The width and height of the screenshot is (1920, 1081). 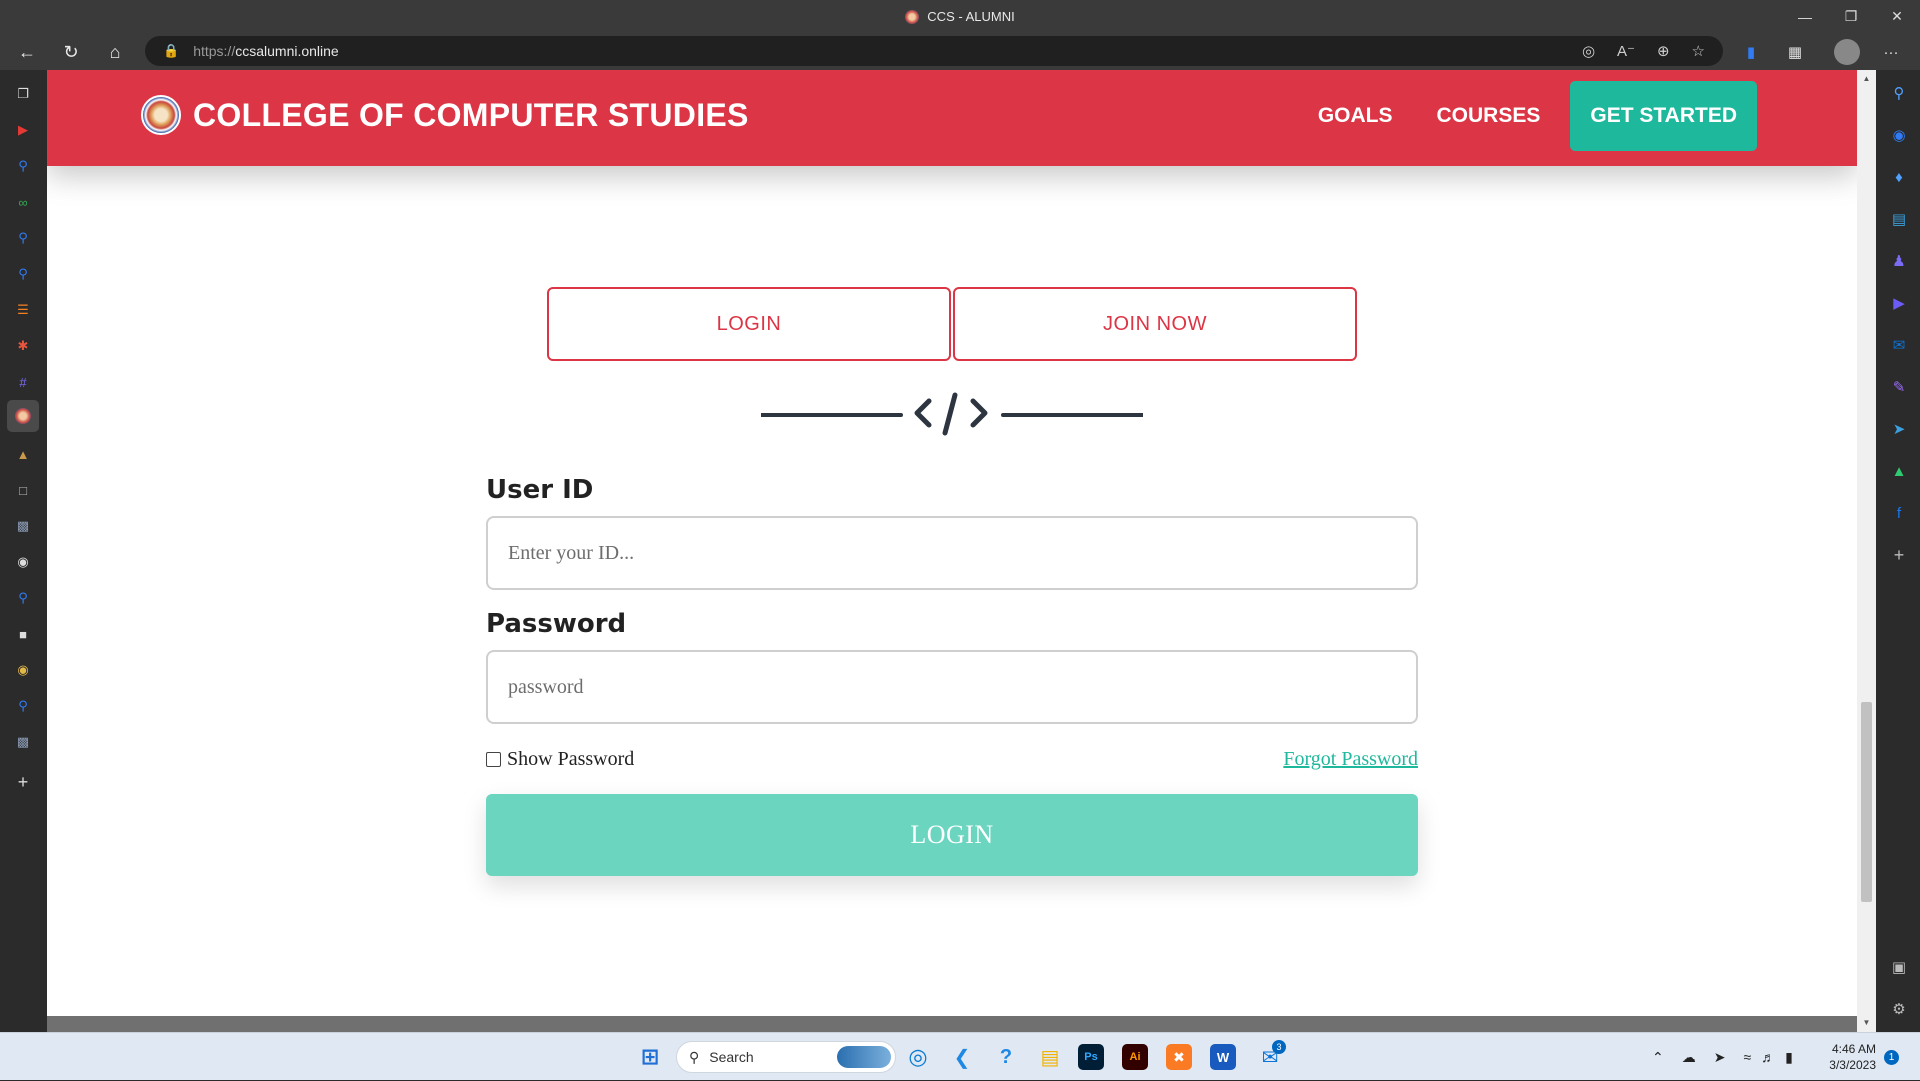 What do you see at coordinates (556, 624) in the screenshot?
I see `password-label: Password` at bounding box center [556, 624].